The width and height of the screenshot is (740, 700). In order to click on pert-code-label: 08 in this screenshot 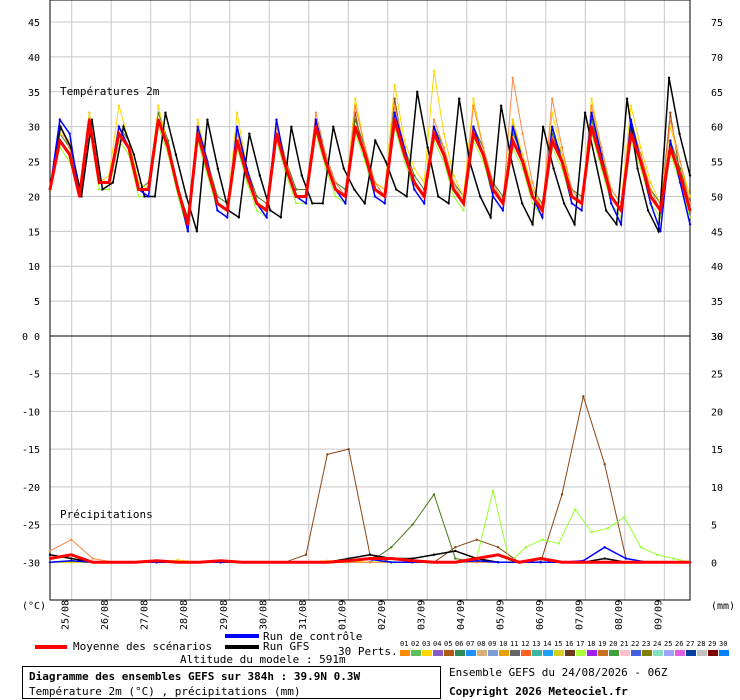, I will do `click(481, 644)`.